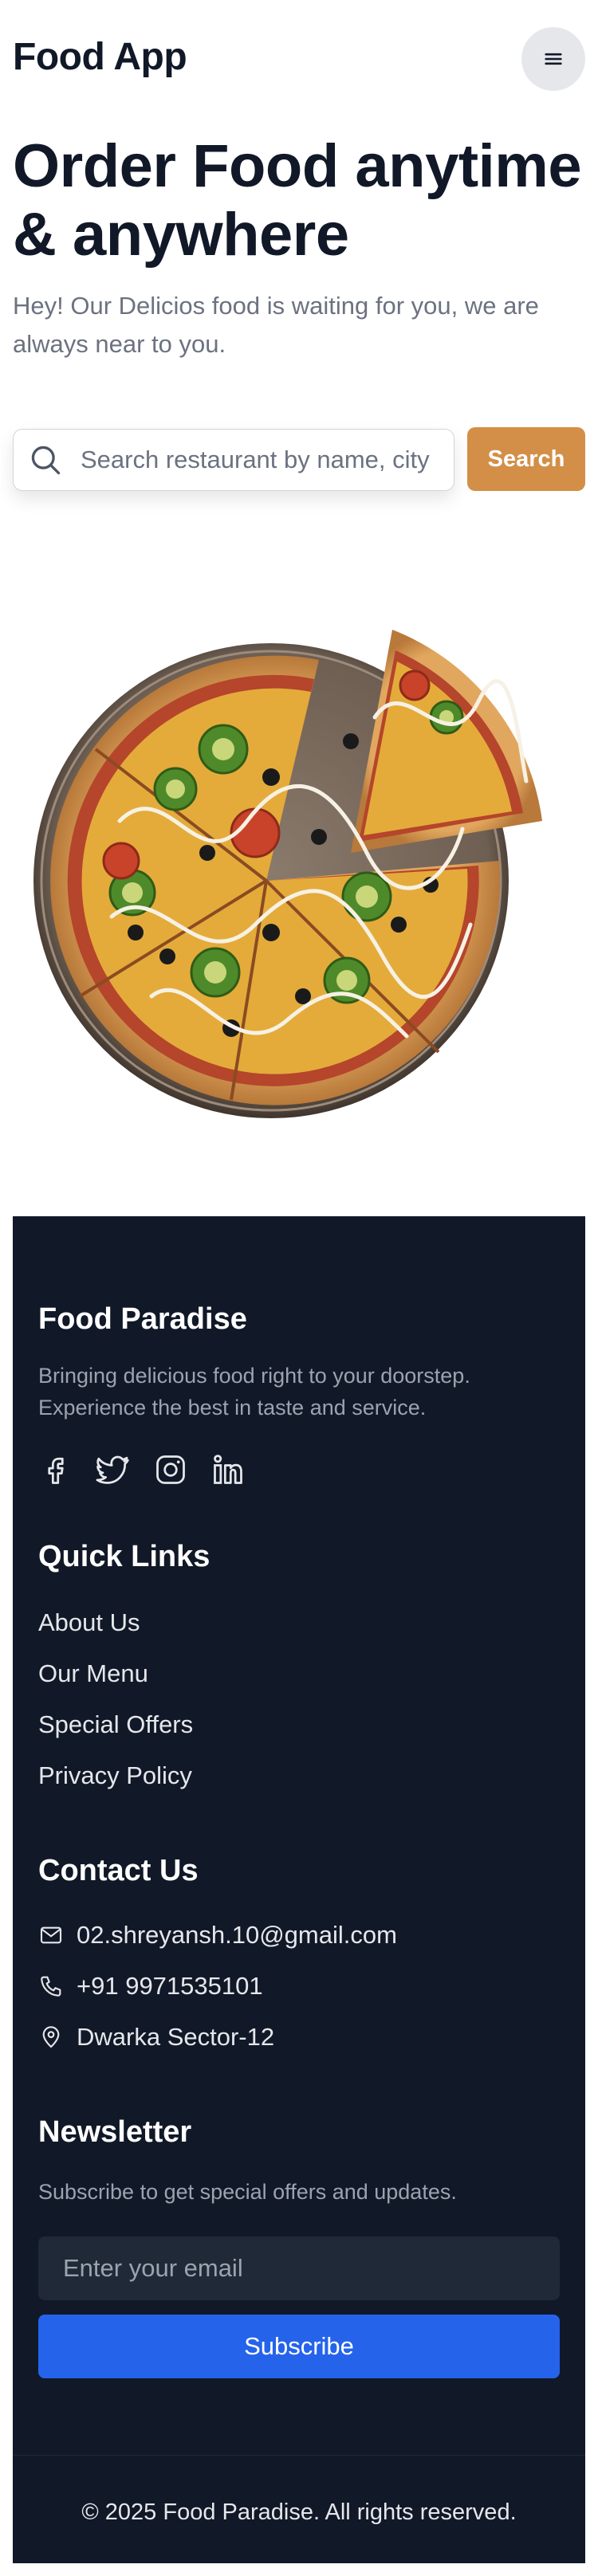 The image size is (598, 2576). Describe the element at coordinates (116, 1724) in the screenshot. I see `link-special-offers: Special Offers` at that location.